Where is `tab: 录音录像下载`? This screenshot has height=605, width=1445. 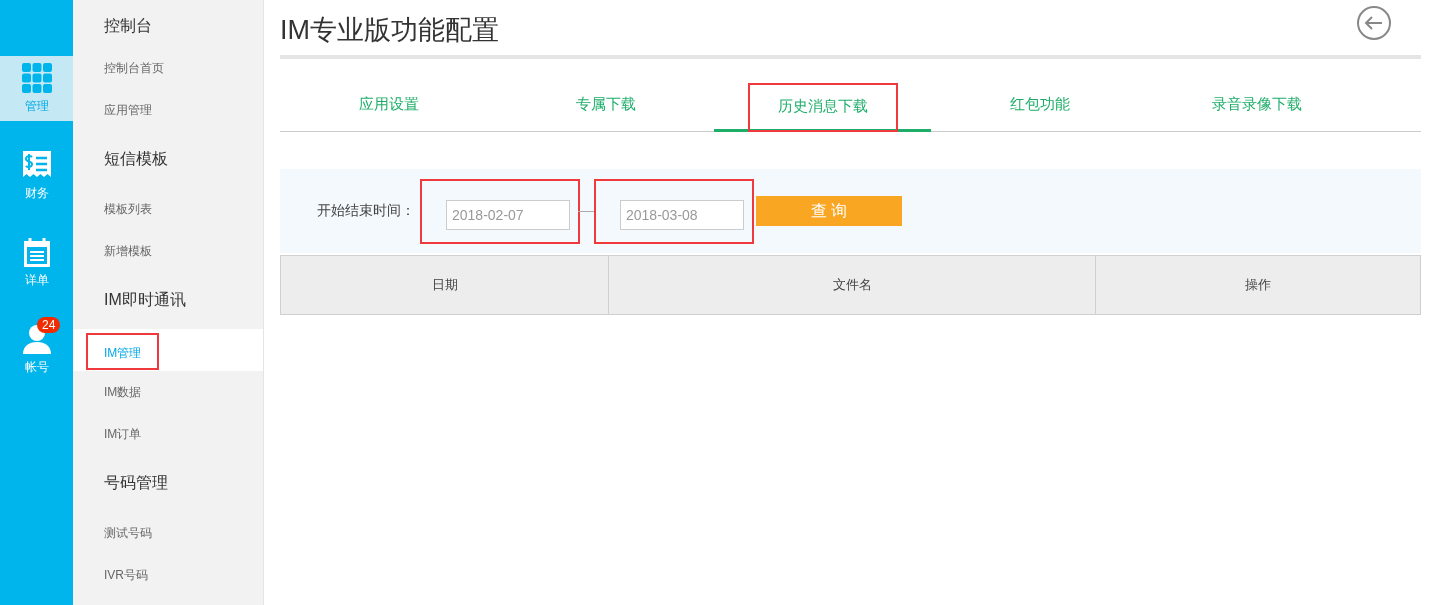
tab: 录音录像下载 is located at coordinates (1256, 105).